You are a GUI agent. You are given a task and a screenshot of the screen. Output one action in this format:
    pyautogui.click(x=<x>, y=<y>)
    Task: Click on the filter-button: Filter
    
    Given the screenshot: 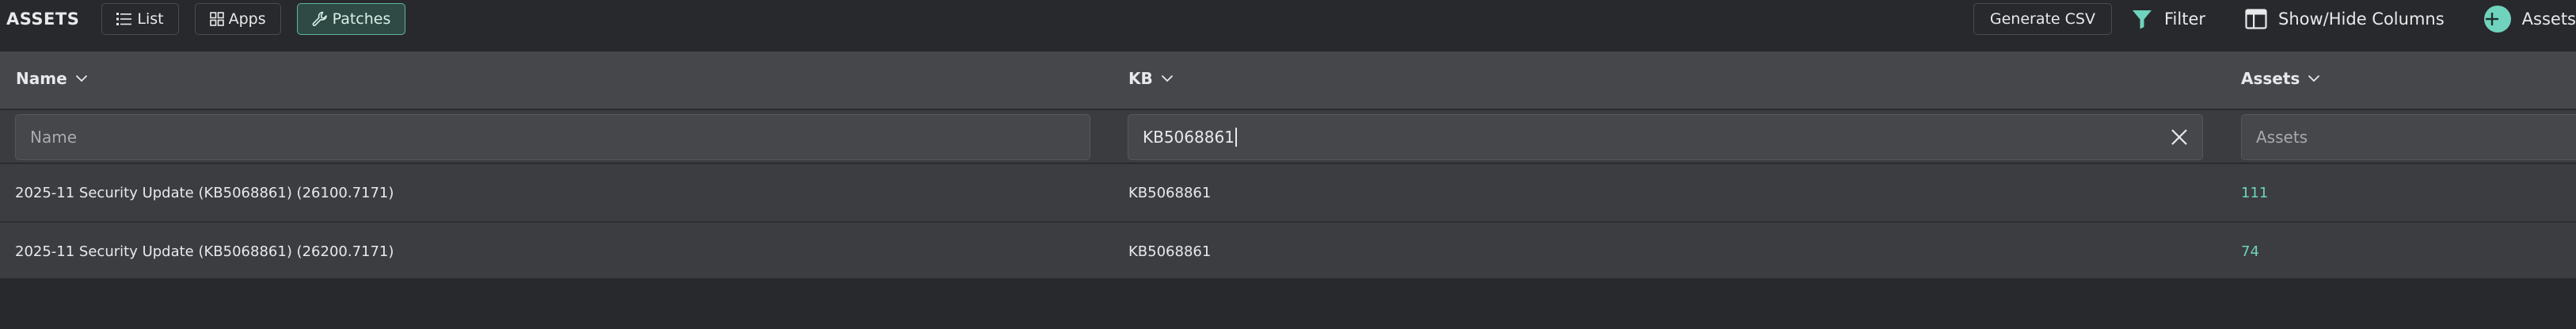 What is the action you would take?
    pyautogui.click(x=2168, y=19)
    